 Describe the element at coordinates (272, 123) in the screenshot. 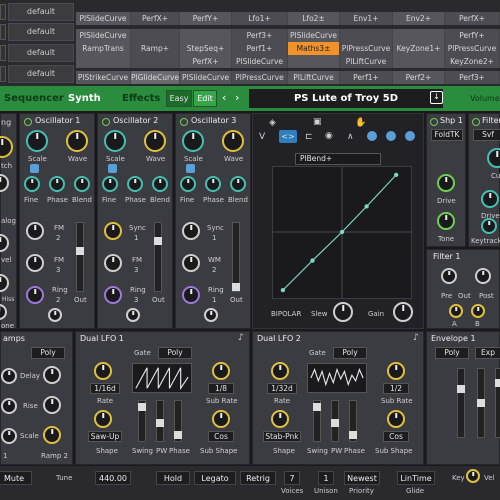

I see `diamond-icon: ◈` at that location.